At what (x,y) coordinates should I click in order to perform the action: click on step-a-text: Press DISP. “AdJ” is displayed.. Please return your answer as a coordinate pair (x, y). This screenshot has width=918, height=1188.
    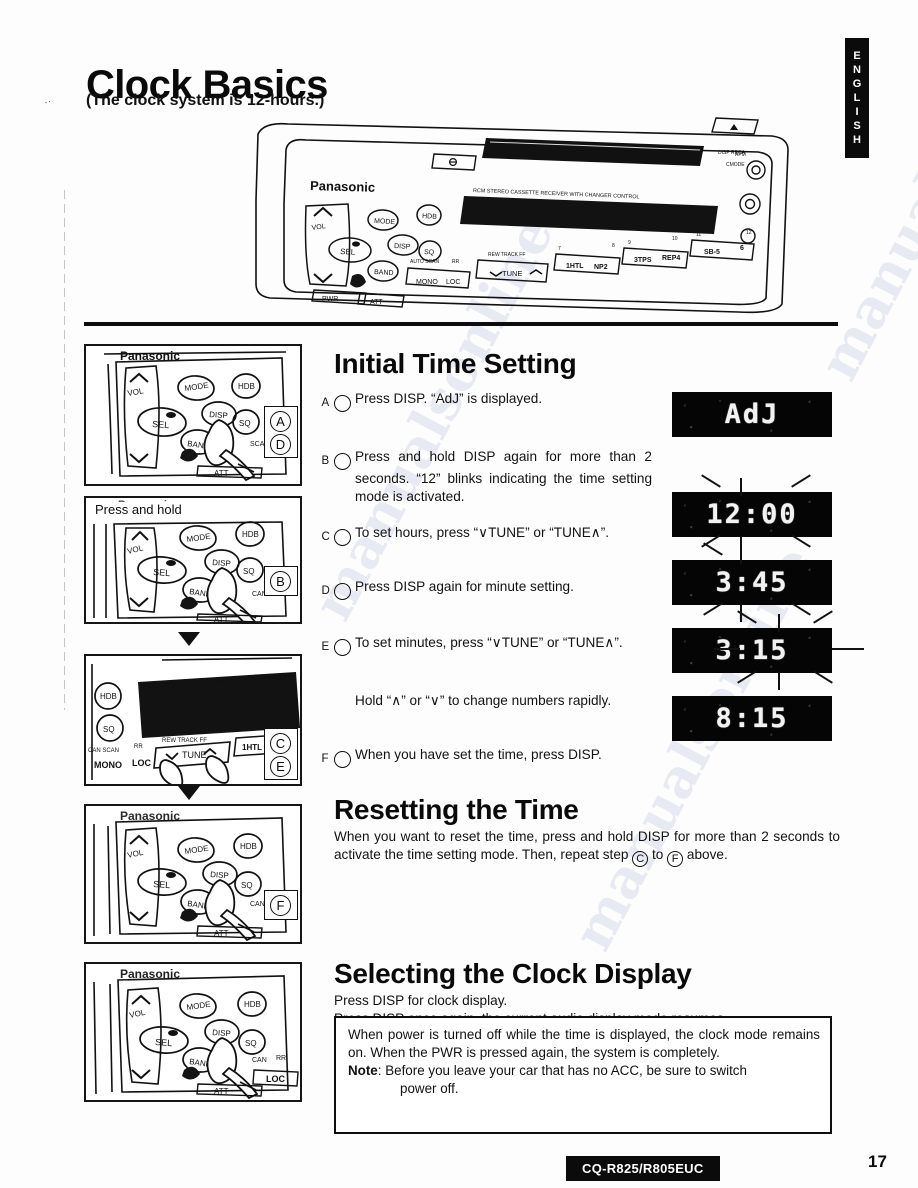
    Looking at the image, I should click on (449, 398).